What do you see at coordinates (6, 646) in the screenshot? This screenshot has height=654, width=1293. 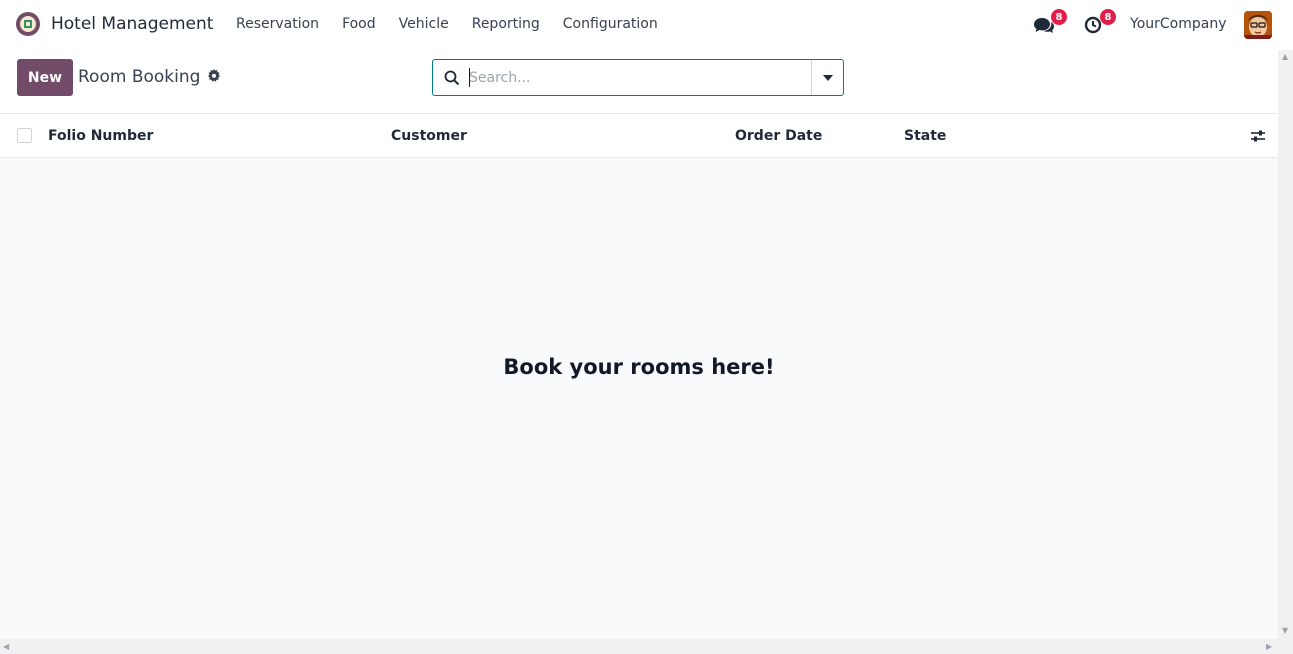 I see `scroll-left-icon: ◀` at bounding box center [6, 646].